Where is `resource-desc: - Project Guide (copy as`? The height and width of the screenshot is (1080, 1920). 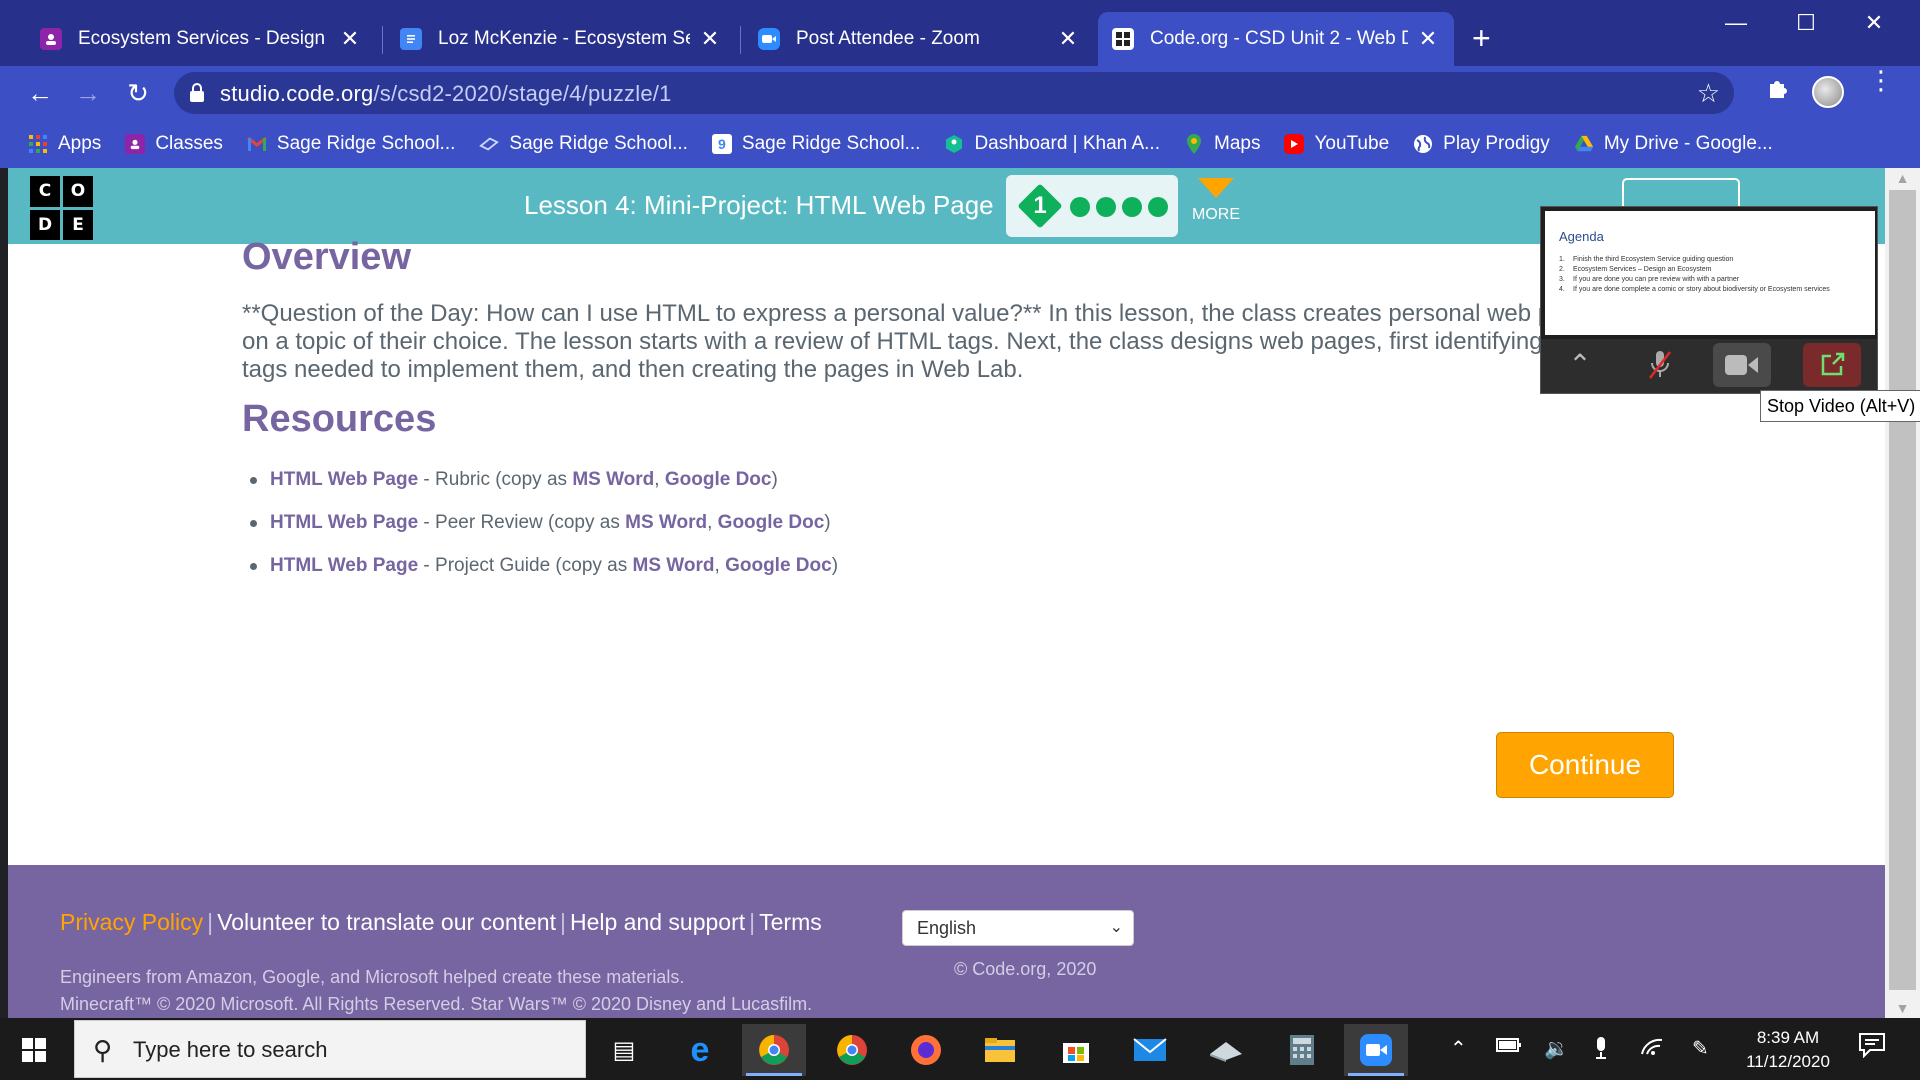 resource-desc: - Project Guide (copy as is located at coordinates (525, 565).